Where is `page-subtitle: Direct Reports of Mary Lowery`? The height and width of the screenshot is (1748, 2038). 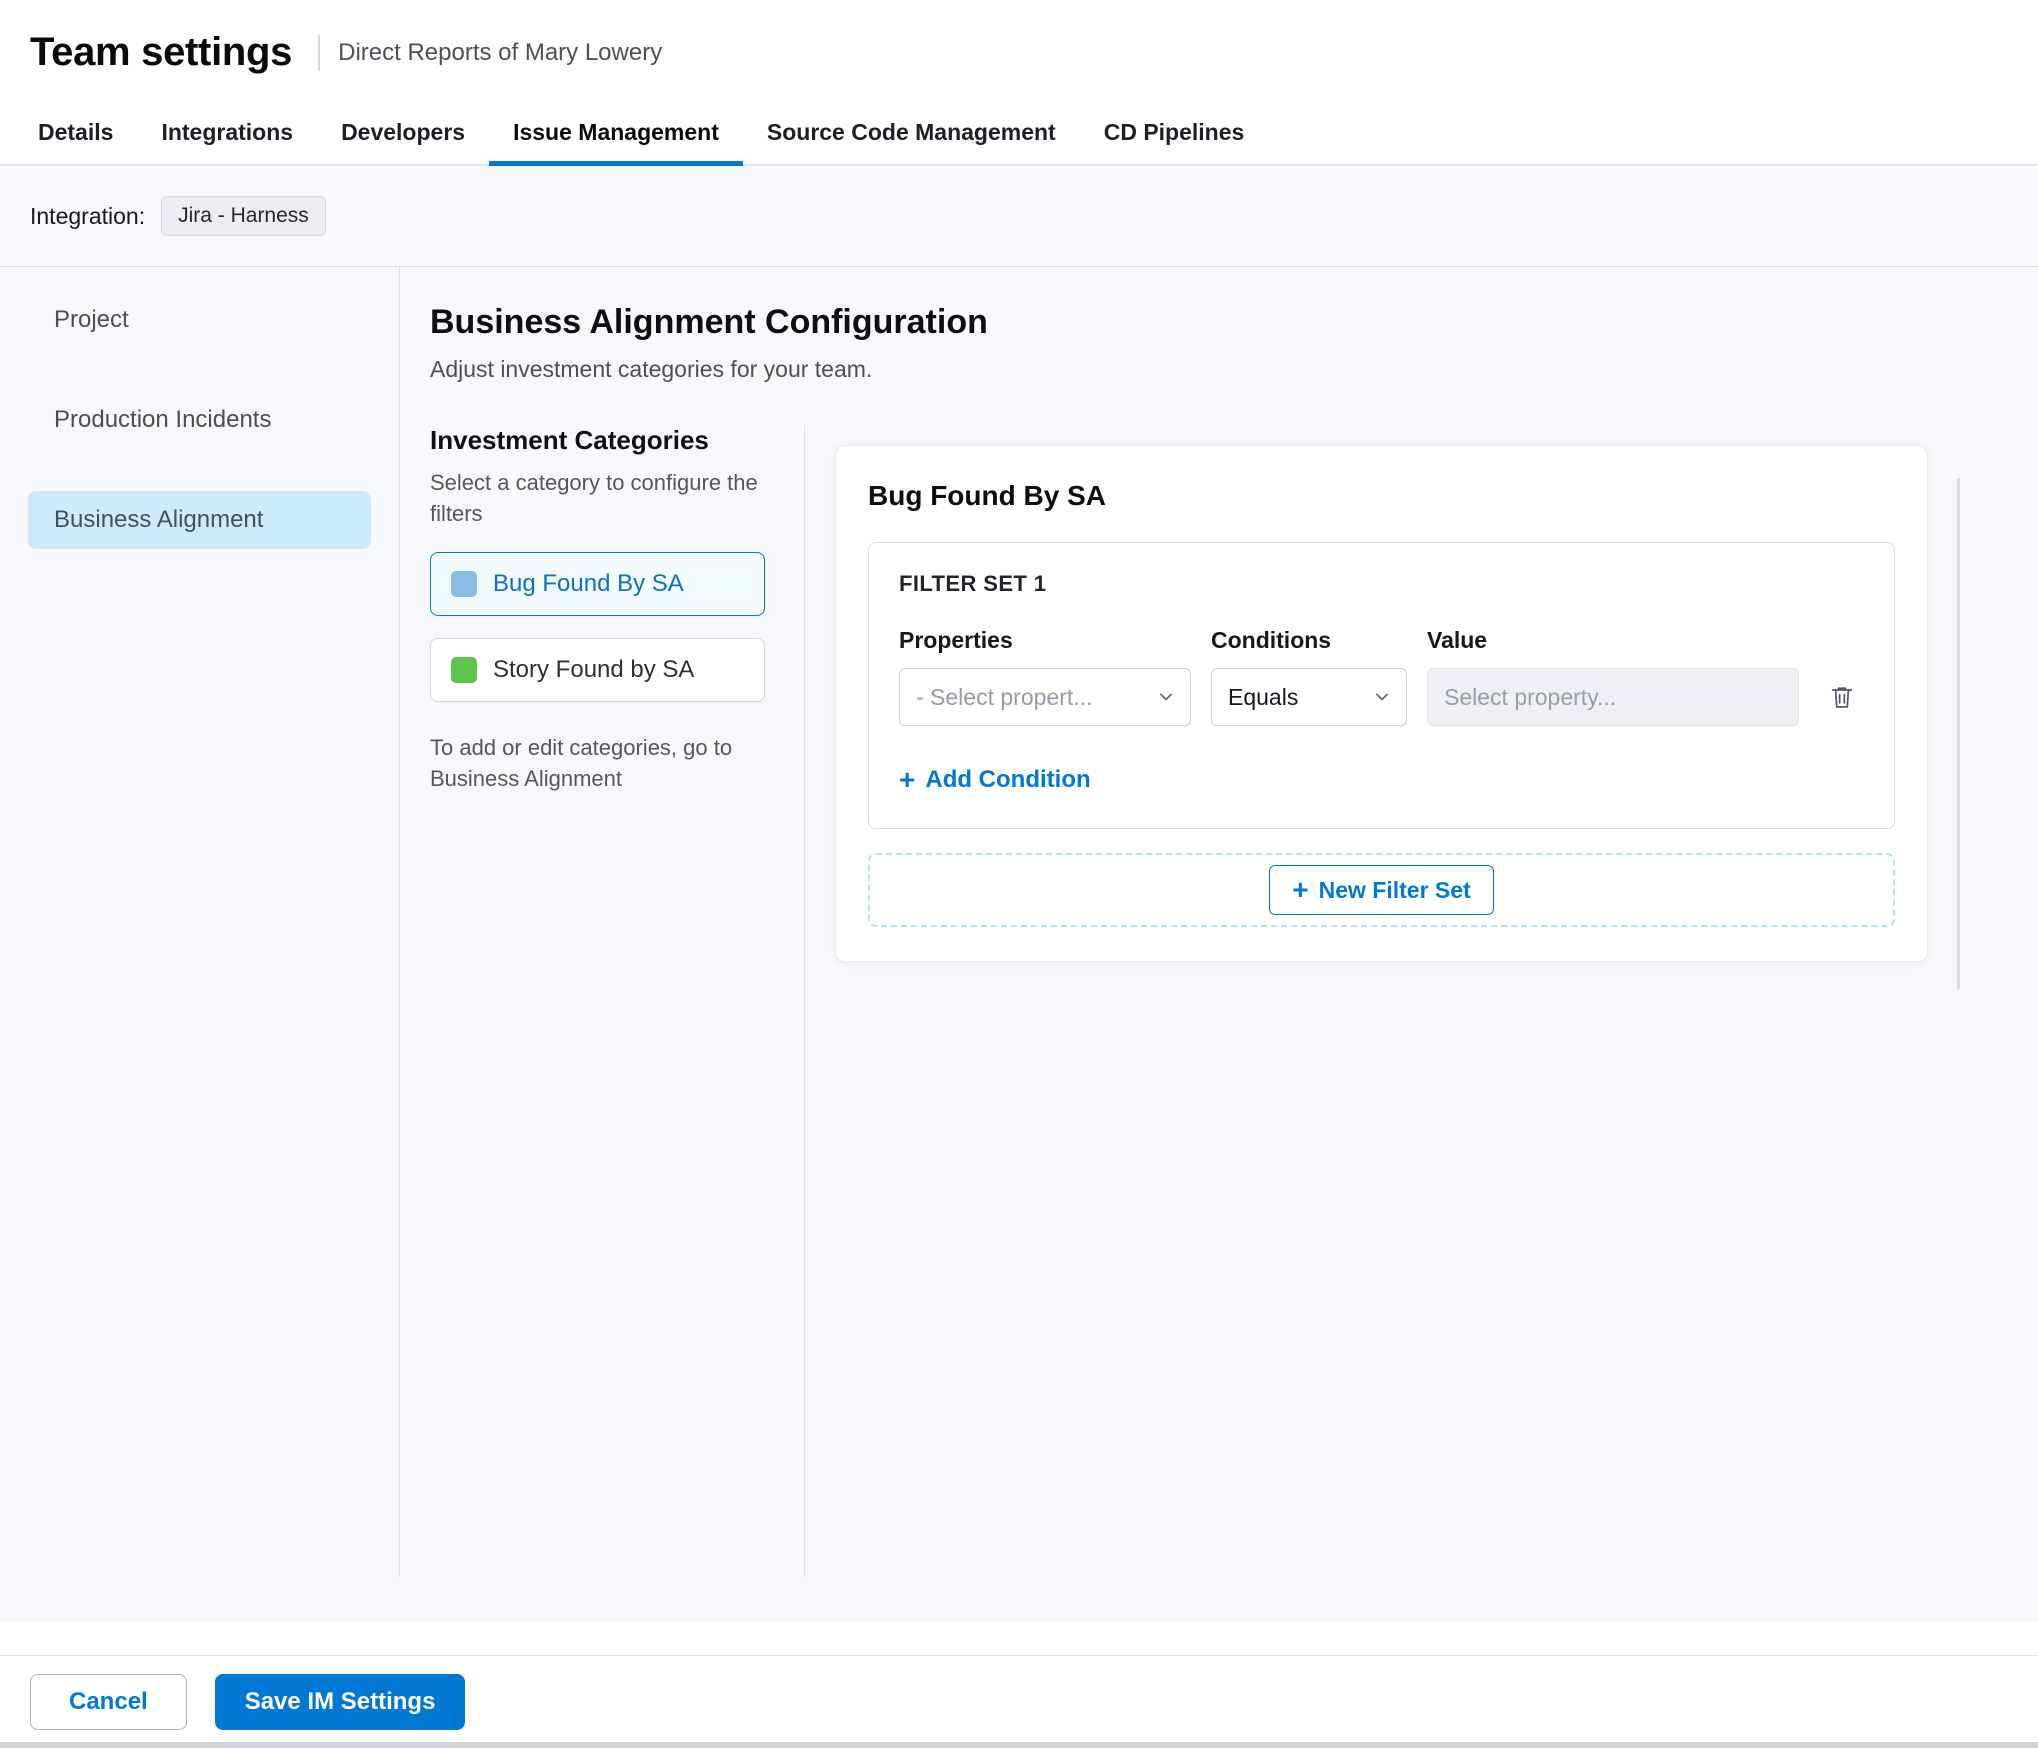
page-subtitle: Direct Reports of Mary Lowery is located at coordinates (500, 52).